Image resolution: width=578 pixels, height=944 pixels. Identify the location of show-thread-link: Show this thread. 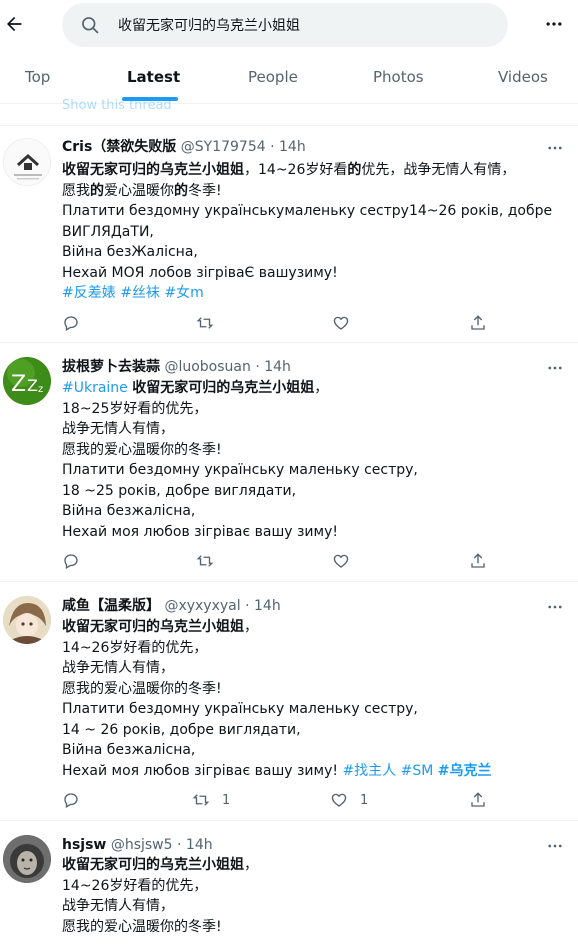
(117, 105).